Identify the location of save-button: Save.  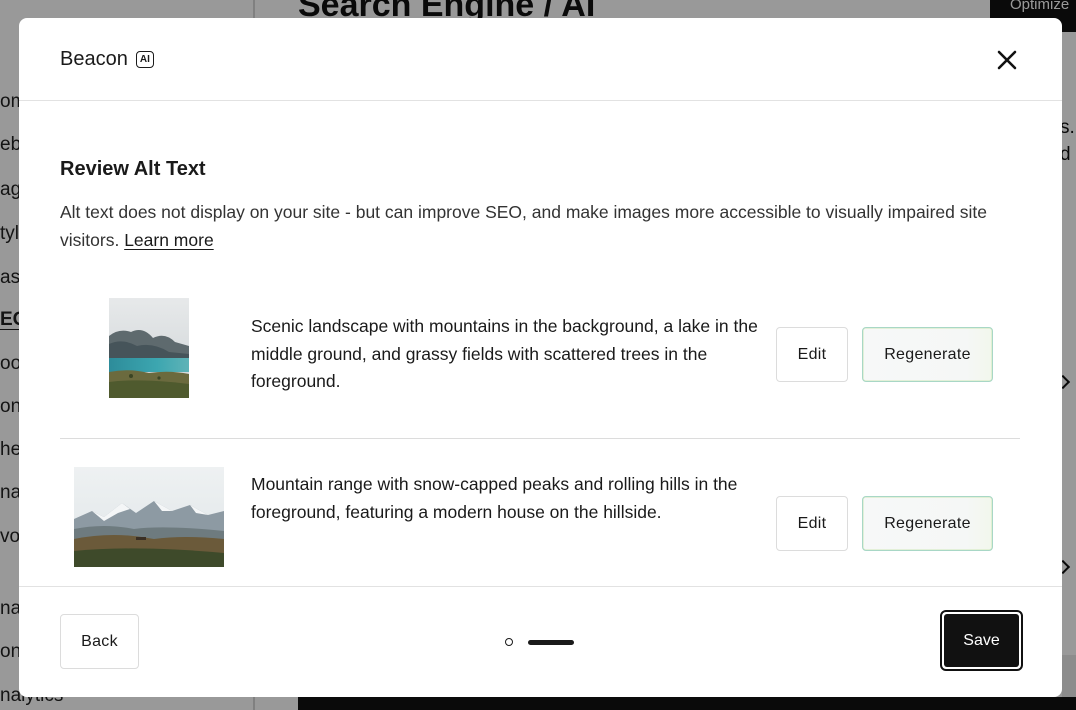
(981, 640).